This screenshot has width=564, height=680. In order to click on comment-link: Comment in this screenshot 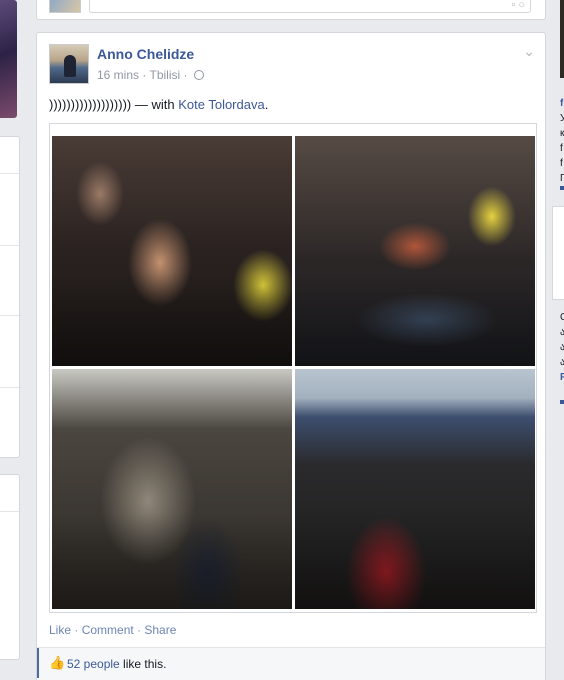, I will do `click(108, 630)`.